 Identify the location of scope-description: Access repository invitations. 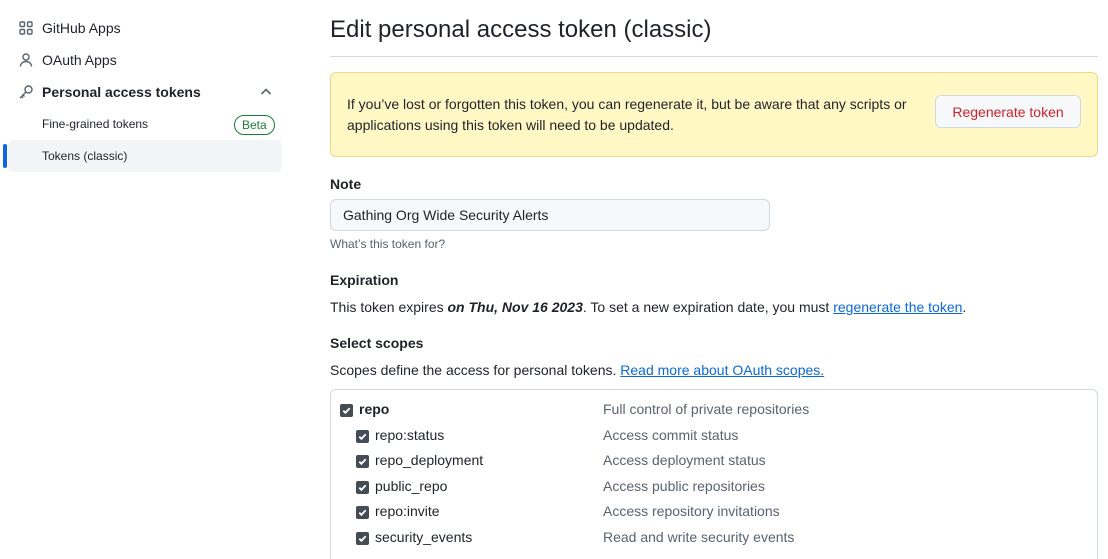
(691, 511).